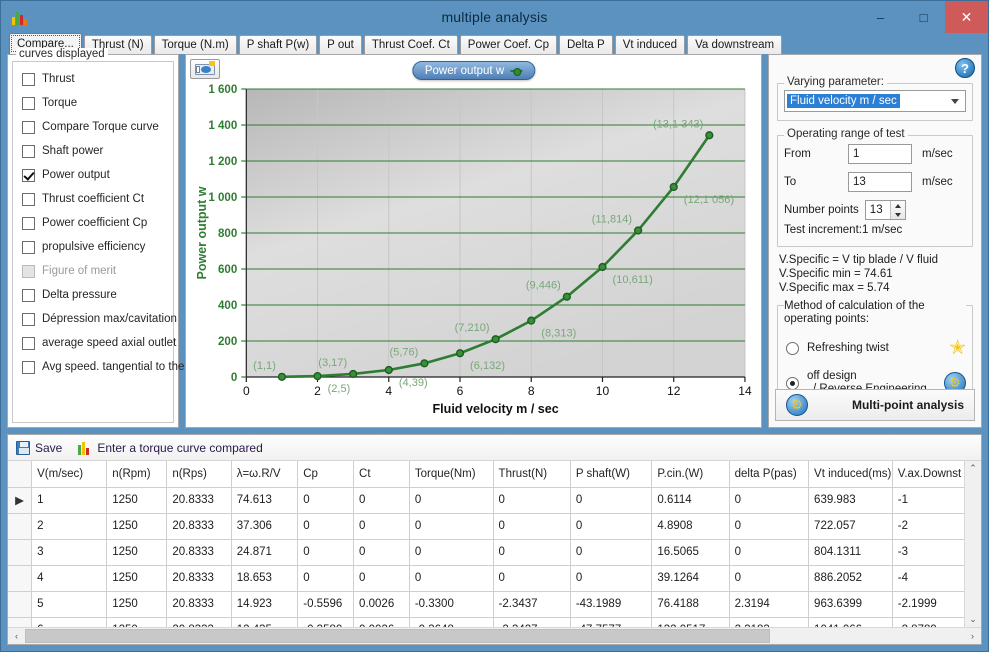 The width and height of the screenshot is (989, 652). What do you see at coordinates (69, 578) in the screenshot?
I see `table-cell: 4` at bounding box center [69, 578].